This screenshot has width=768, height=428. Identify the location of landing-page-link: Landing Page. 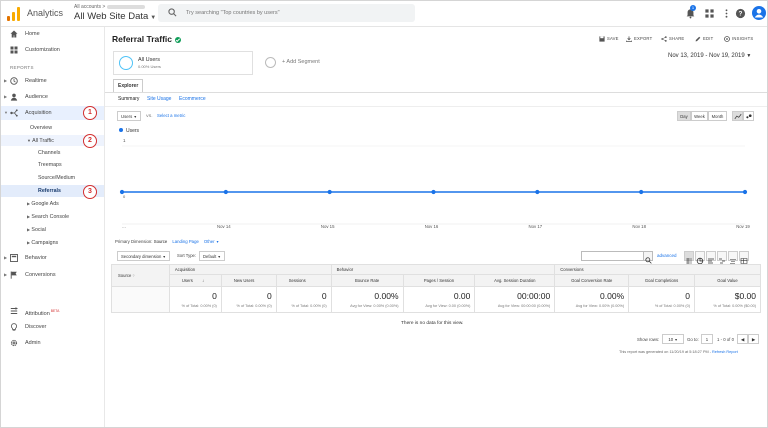
(185, 241).